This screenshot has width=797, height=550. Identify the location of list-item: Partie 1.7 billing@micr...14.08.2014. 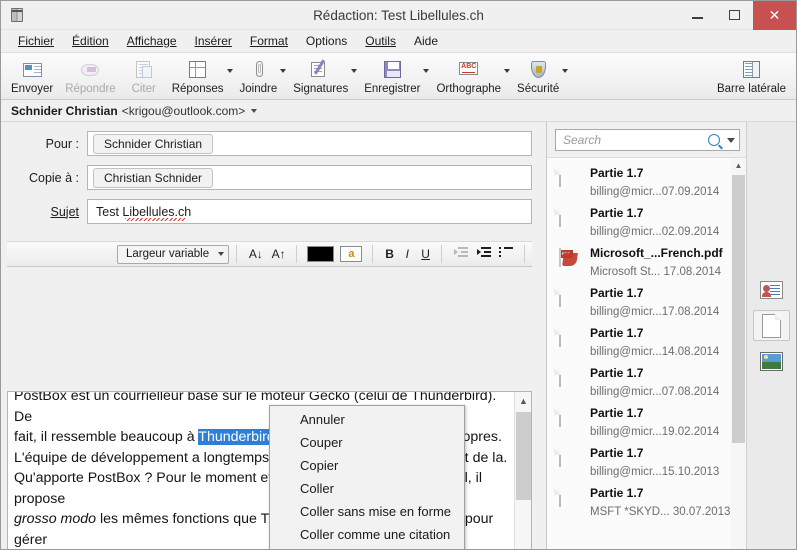
(639, 342).